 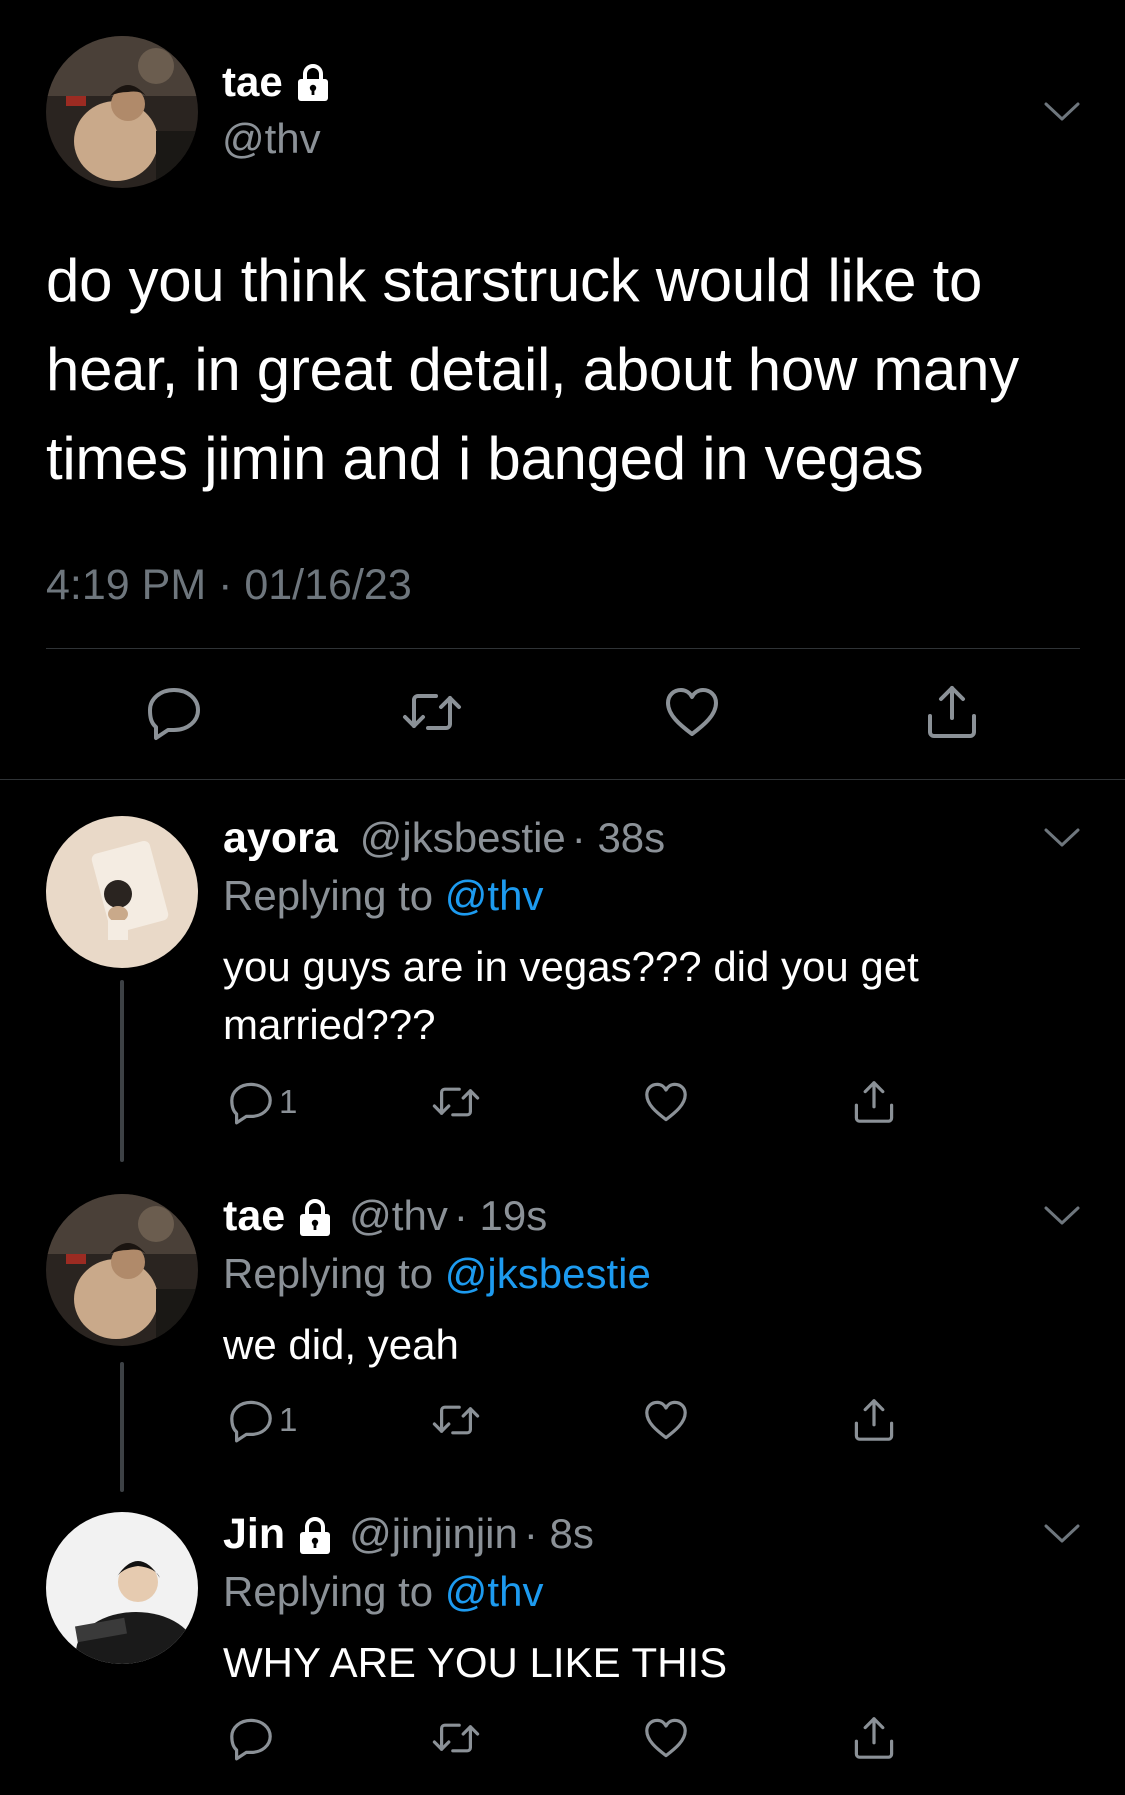 What do you see at coordinates (437, 1274) in the screenshot?
I see `replying-to: Replying to @jksbestie` at bounding box center [437, 1274].